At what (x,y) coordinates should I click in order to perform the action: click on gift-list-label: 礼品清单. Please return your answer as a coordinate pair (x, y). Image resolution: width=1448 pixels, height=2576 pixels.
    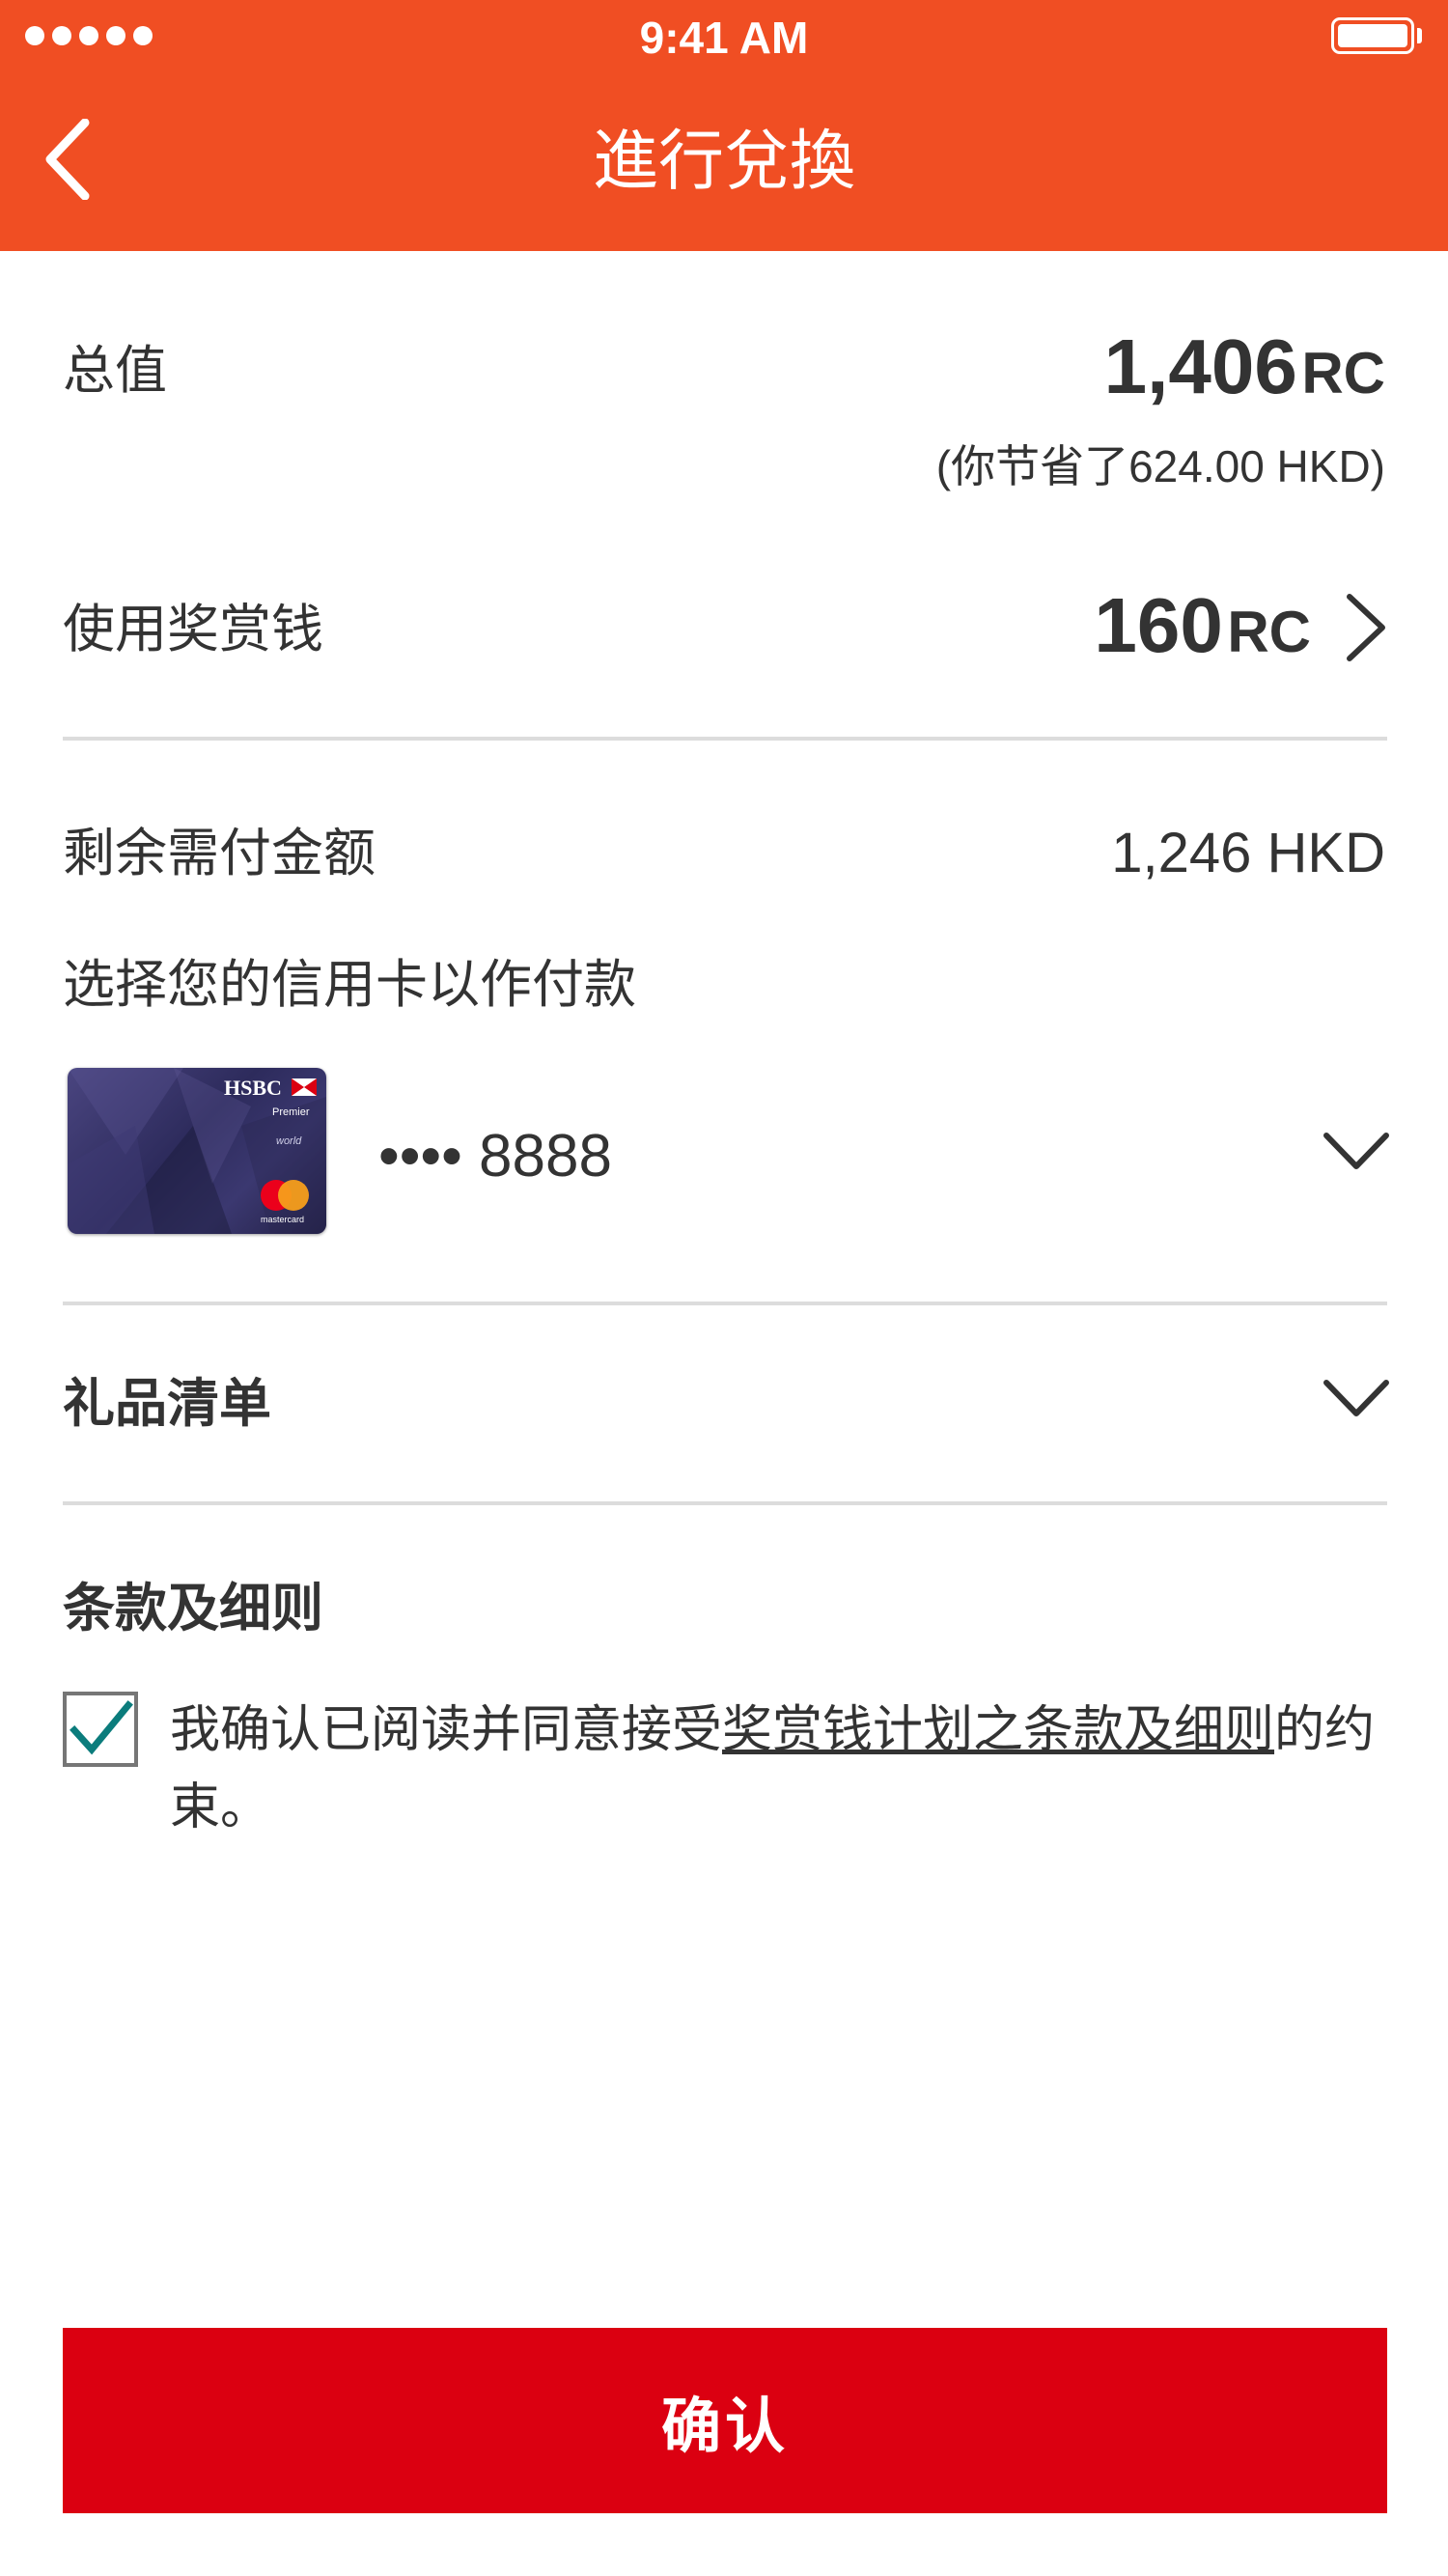
    Looking at the image, I should click on (167, 1404).